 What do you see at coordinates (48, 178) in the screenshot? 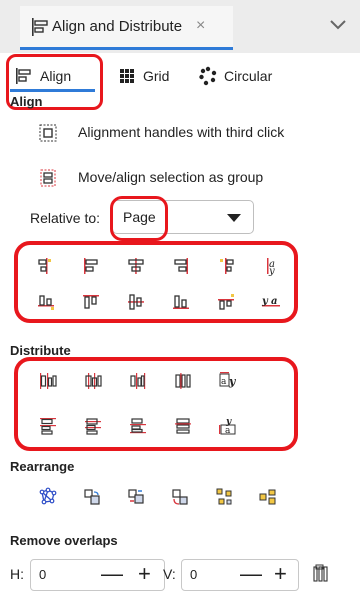
I see `group-icon` at bounding box center [48, 178].